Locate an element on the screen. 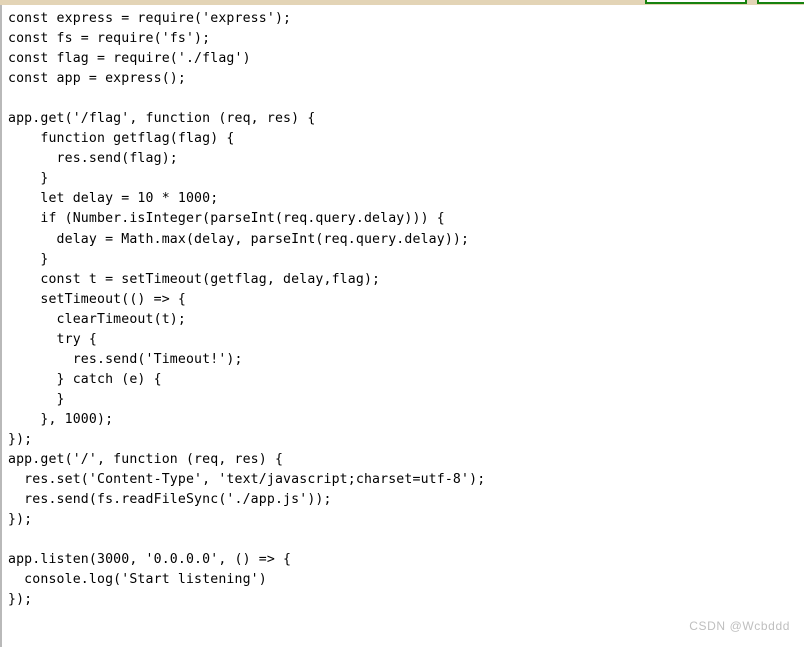 Image resolution: width=804 pixels, height=647 pixels. green-highlight-box-right is located at coordinates (780, 2).